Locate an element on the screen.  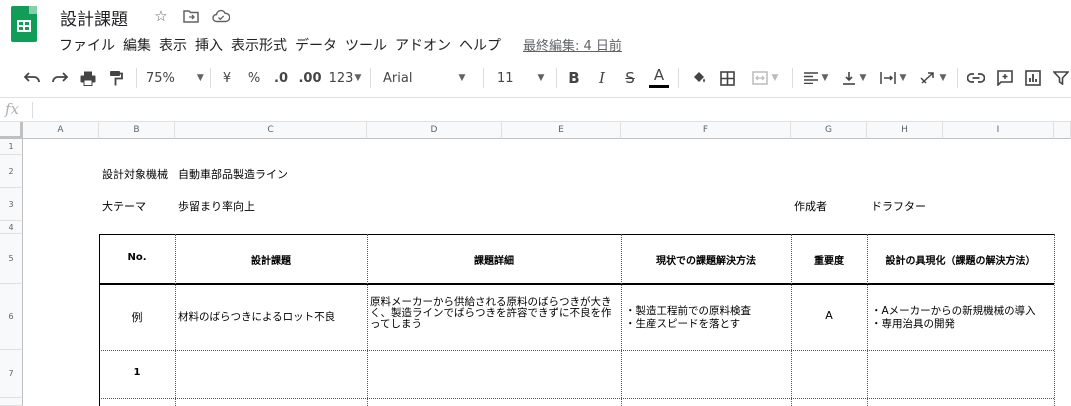
menu-help: ヘルプ is located at coordinates (484, 45).